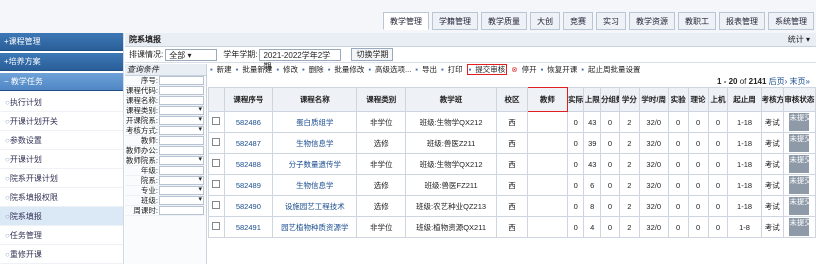 This screenshot has height=264, width=816. I want to click on column-header: 校区, so click(511, 99).